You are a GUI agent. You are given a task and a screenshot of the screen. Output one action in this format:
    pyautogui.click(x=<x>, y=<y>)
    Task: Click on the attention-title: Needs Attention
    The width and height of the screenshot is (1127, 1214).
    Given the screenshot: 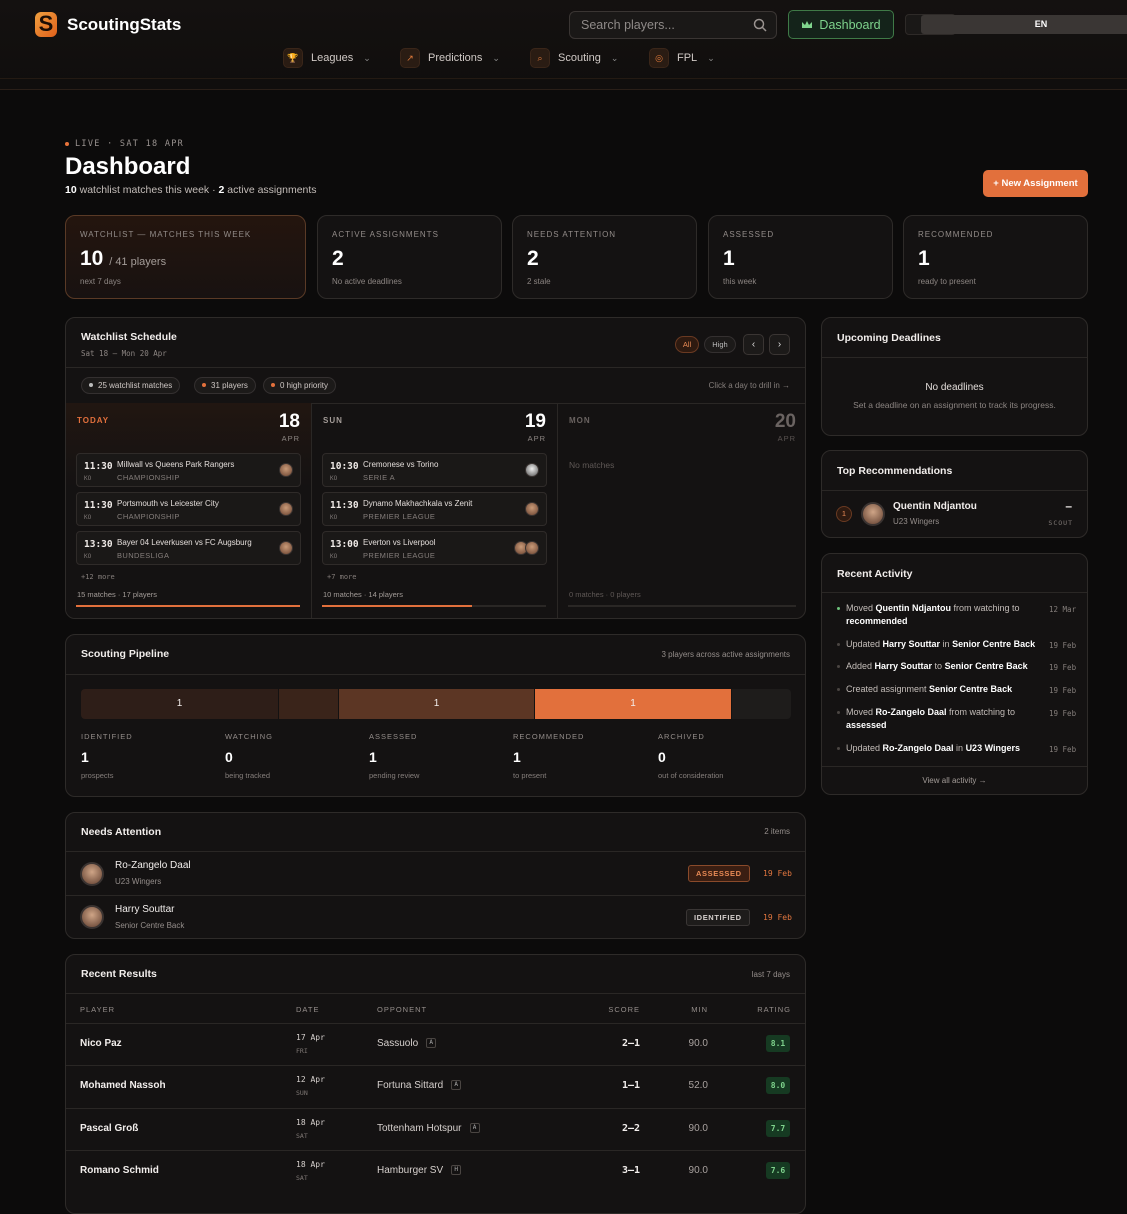 What is the action you would take?
    pyautogui.click(x=121, y=832)
    